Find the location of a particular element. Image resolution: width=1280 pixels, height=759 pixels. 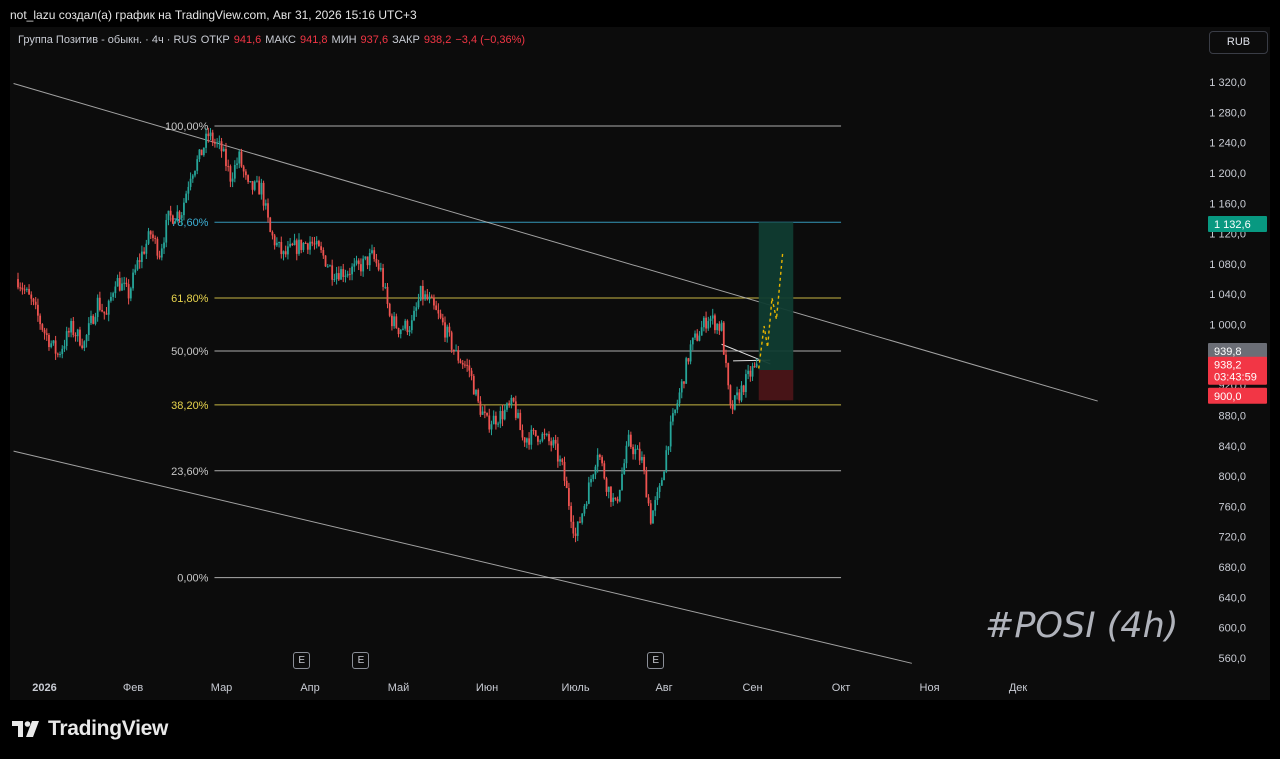

currency-button: RUB is located at coordinates (1238, 42).